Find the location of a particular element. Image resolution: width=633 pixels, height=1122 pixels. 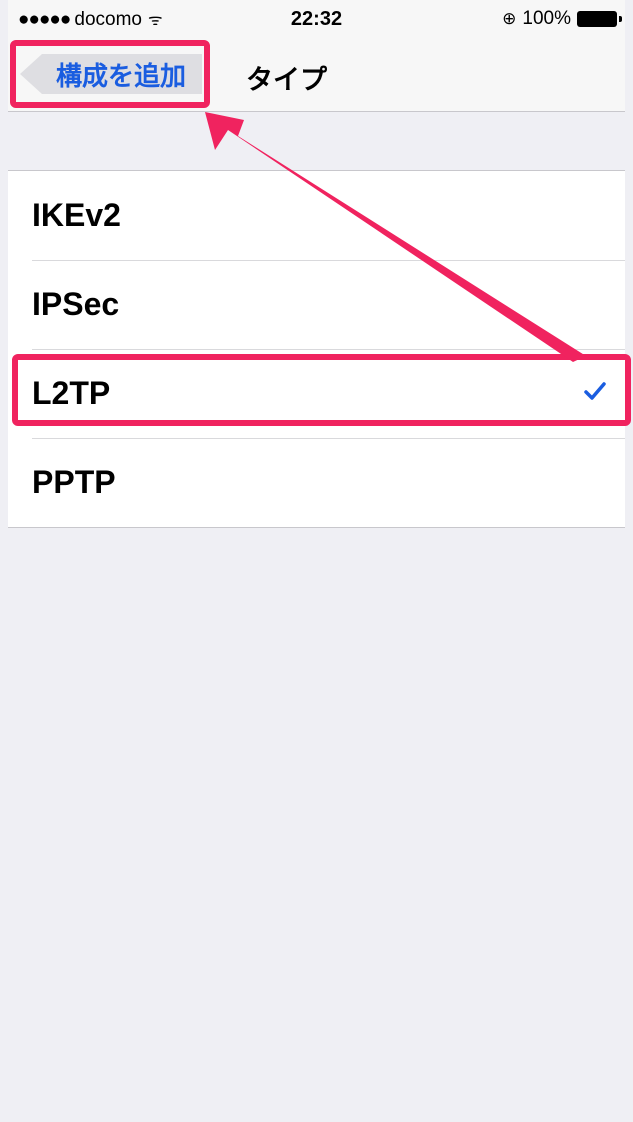

page-title: タイプ is located at coordinates (286, 80).